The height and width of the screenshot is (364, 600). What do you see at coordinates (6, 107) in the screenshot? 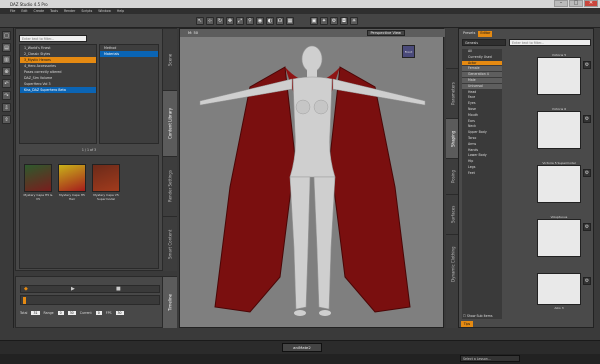
I see `import-icon: ⇩` at bounding box center [6, 107].